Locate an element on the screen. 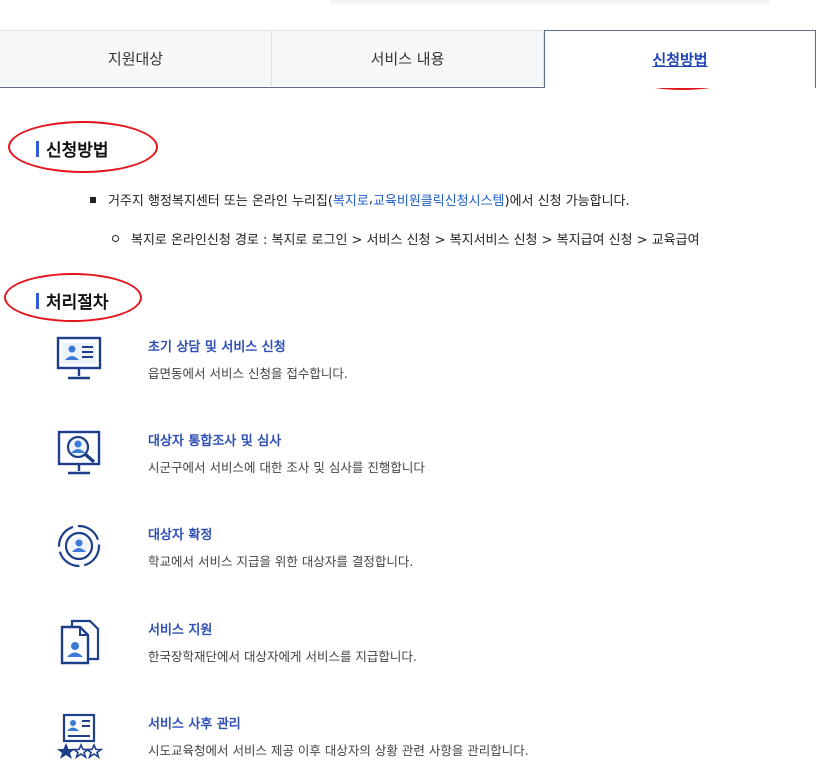 The width and height of the screenshot is (816, 784). link-education-oneclick: 교육비원클릭신청시스템 is located at coordinates (439, 199).